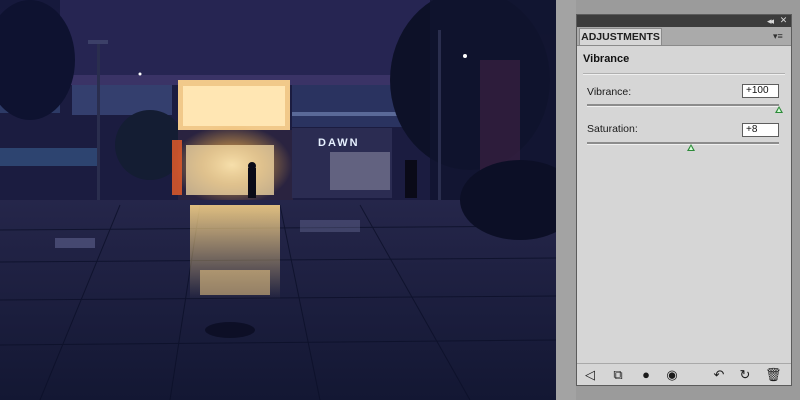  What do you see at coordinates (760, 91) in the screenshot?
I see `vibrance-value-field: +100` at bounding box center [760, 91].